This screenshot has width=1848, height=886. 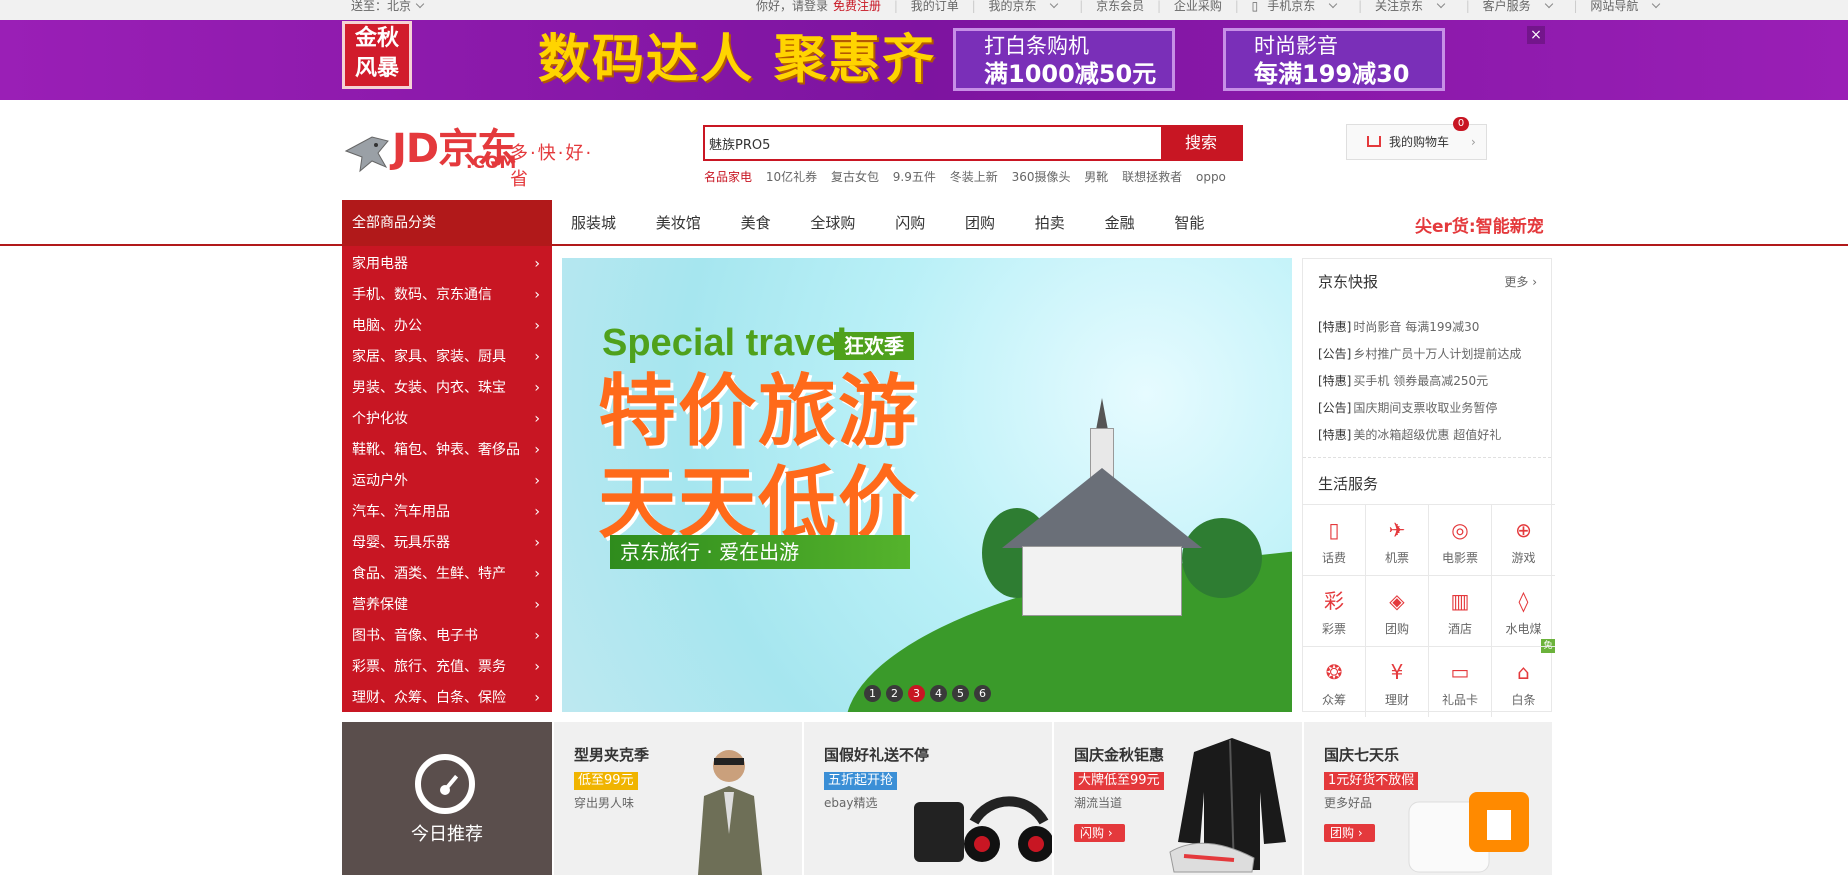 I want to click on search-button: 搜索, so click(x=1201, y=143).